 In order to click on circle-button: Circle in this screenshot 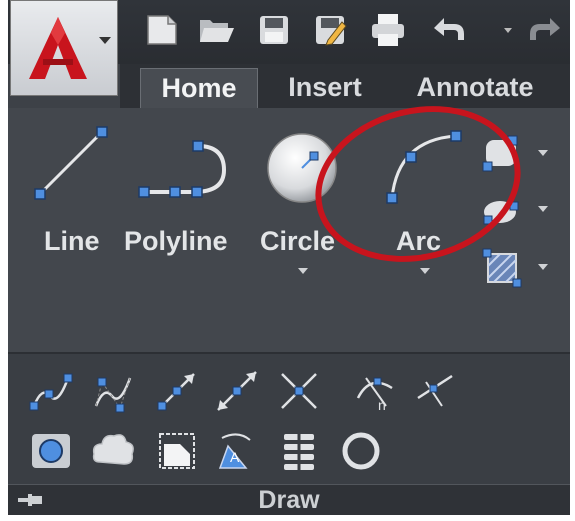, I will do `click(303, 198)`.